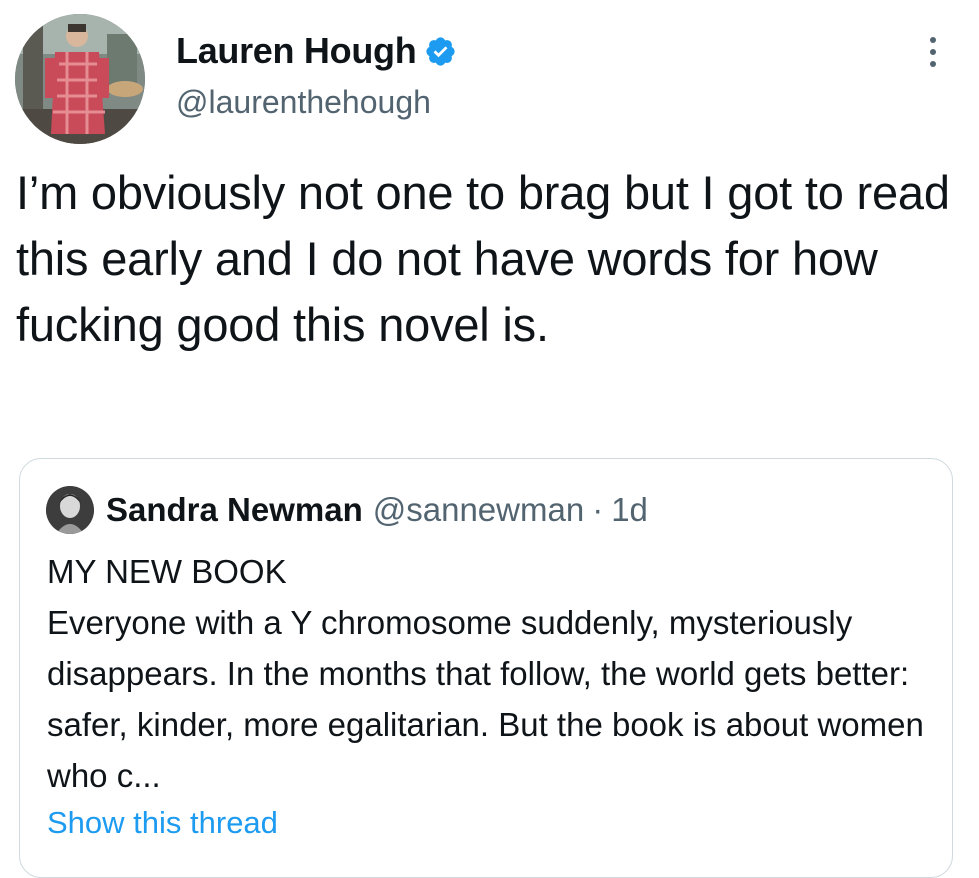  What do you see at coordinates (162, 823) in the screenshot?
I see `show-thread-link: Show this thread` at bounding box center [162, 823].